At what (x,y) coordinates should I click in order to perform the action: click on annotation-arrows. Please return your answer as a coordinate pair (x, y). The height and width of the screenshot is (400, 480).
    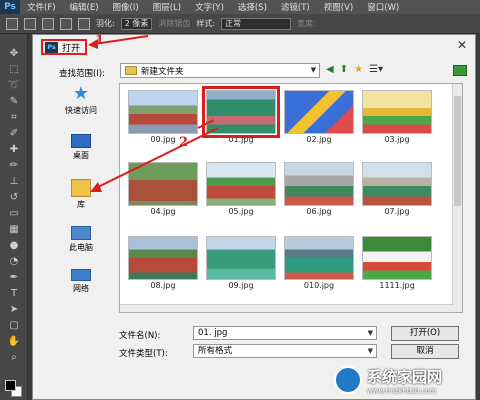
    Looking at the image, I should click on (153, 113).